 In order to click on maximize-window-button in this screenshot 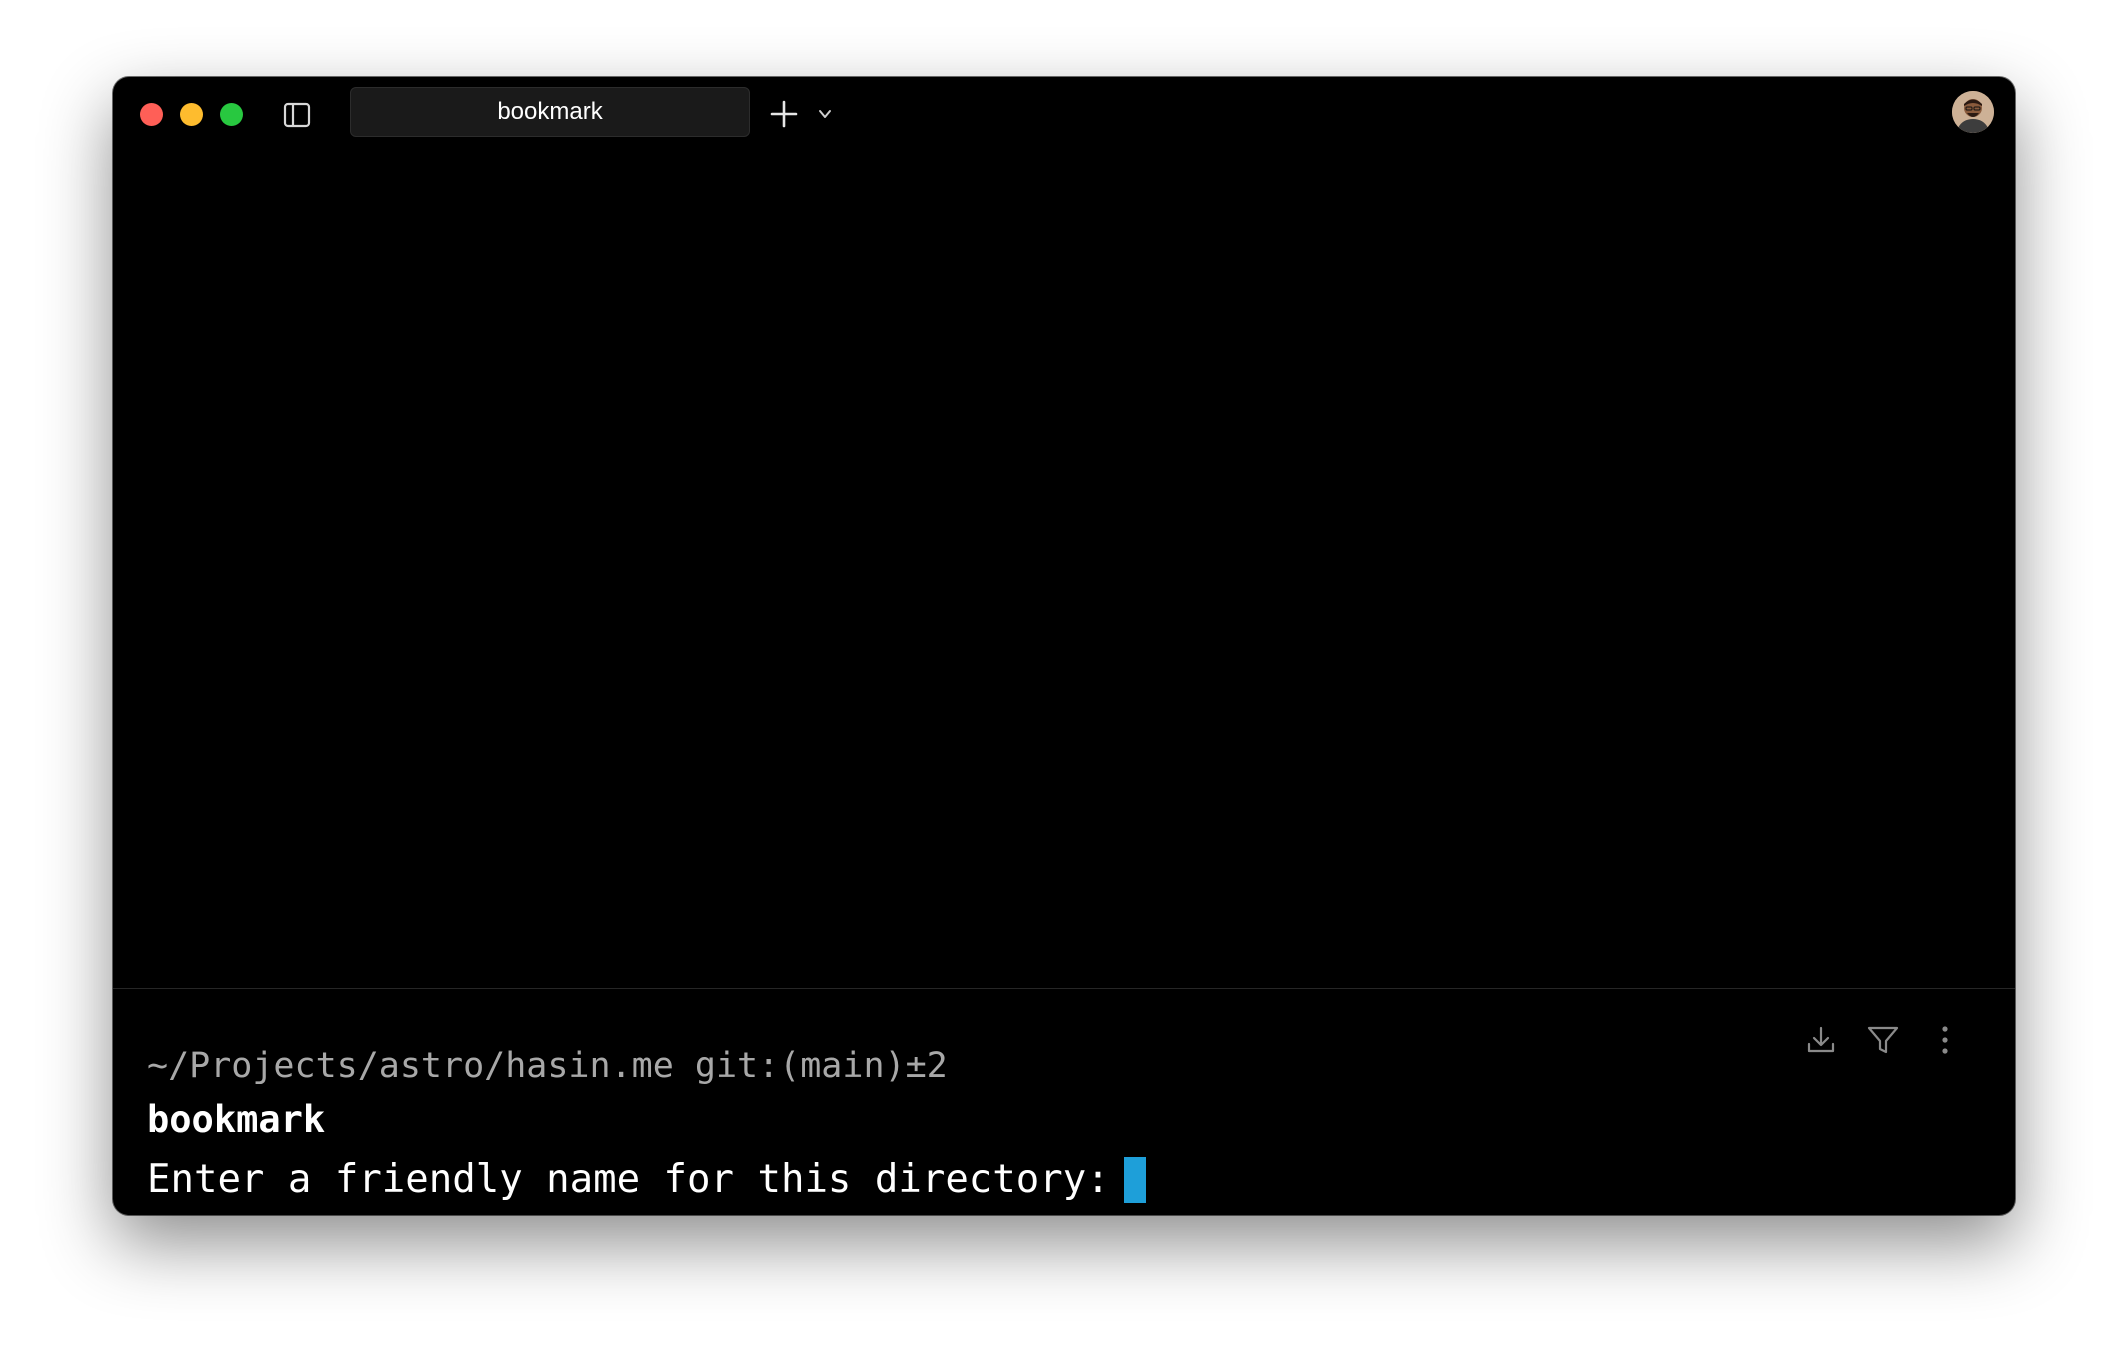, I will do `click(231, 114)`.